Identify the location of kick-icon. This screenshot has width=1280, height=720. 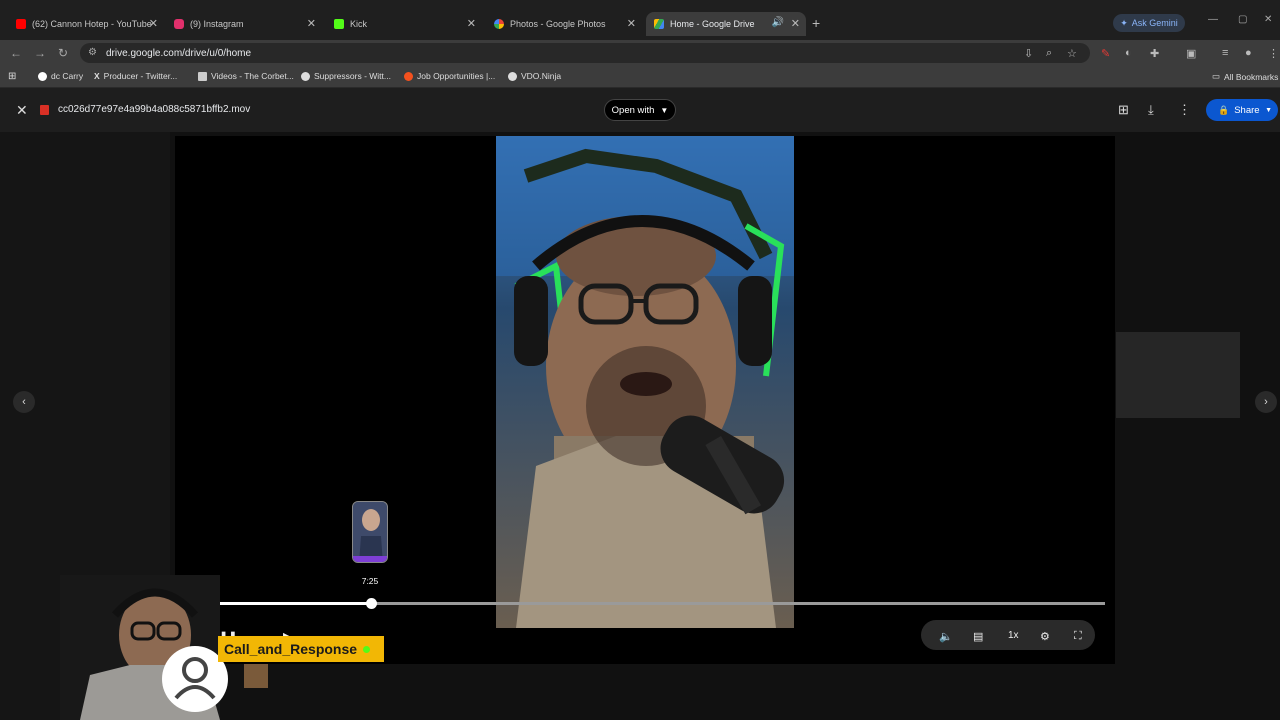
(339, 24).